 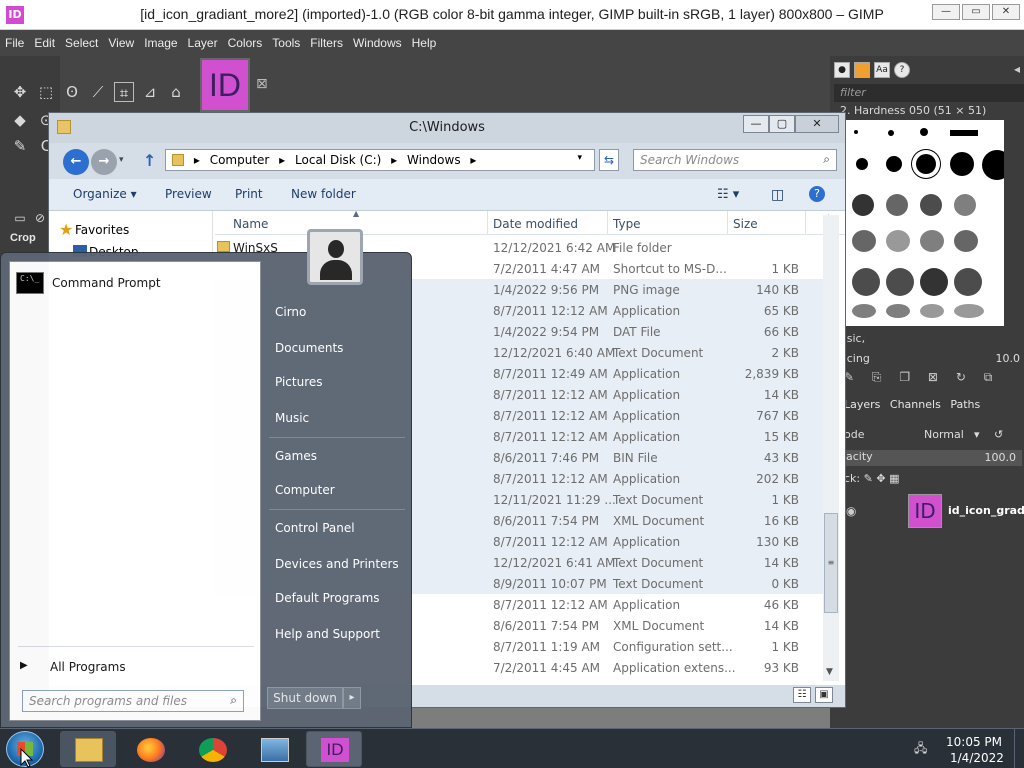 What do you see at coordinates (20, 120) in the screenshot?
I see `bucket-fill-tool-icon: ◆` at bounding box center [20, 120].